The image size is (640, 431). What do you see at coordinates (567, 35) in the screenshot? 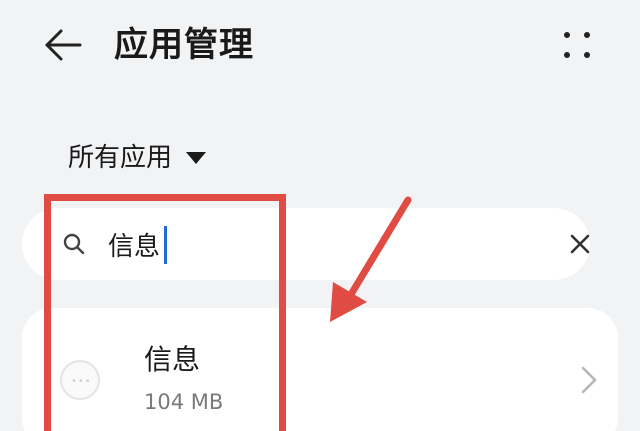
I see `more-dots-icon` at bounding box center [567, 35].